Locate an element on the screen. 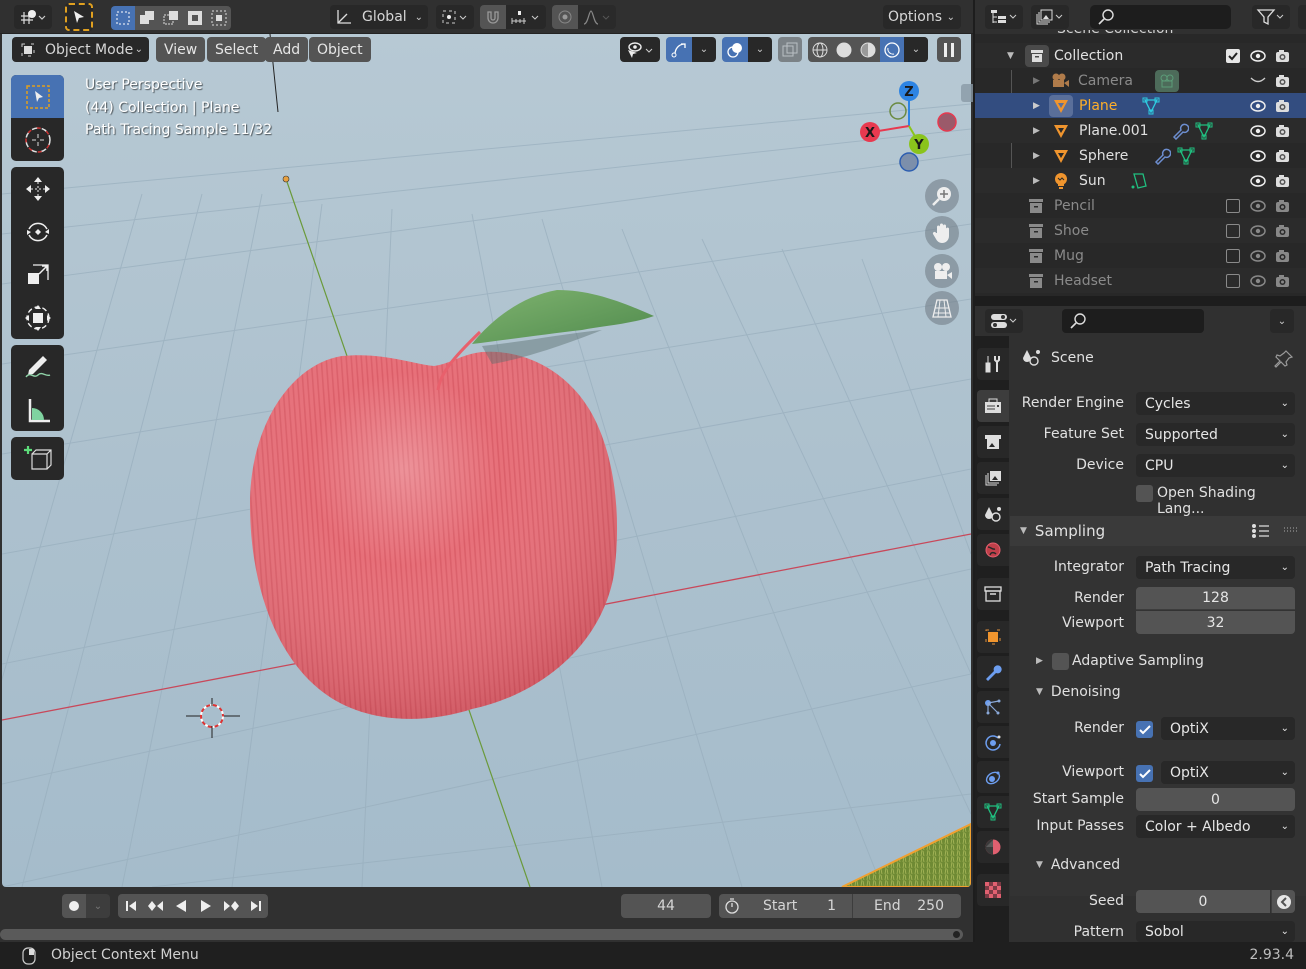 The image size is (1306, 969). proportional-falloff-dropdown is located at coordinates (597, 17).